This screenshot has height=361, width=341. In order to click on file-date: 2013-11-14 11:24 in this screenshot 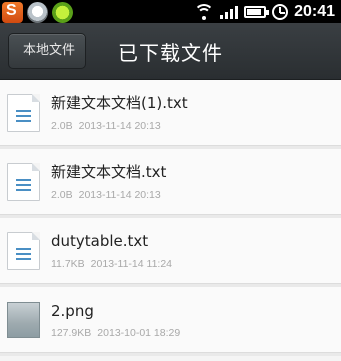, I will do `click(131, 264)`.